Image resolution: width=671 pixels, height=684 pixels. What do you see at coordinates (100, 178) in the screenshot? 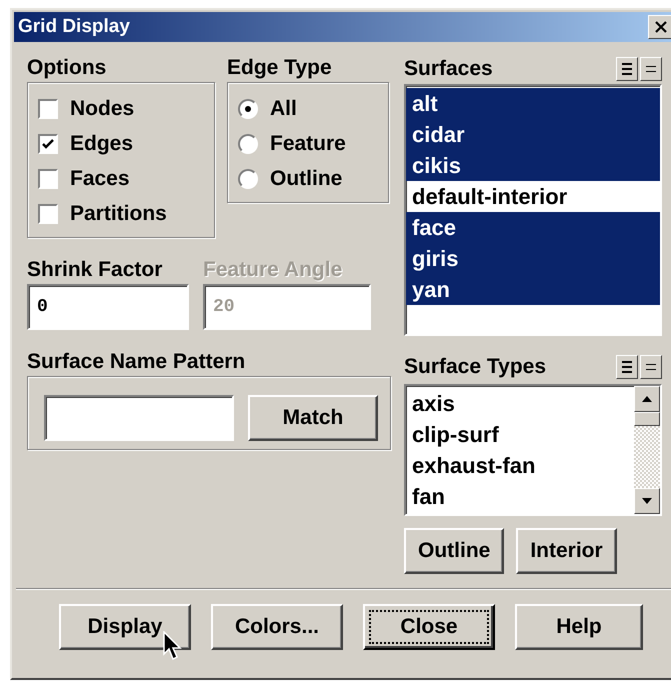
I see `checkbox-label: Faces` at bounding box center [100, 178].